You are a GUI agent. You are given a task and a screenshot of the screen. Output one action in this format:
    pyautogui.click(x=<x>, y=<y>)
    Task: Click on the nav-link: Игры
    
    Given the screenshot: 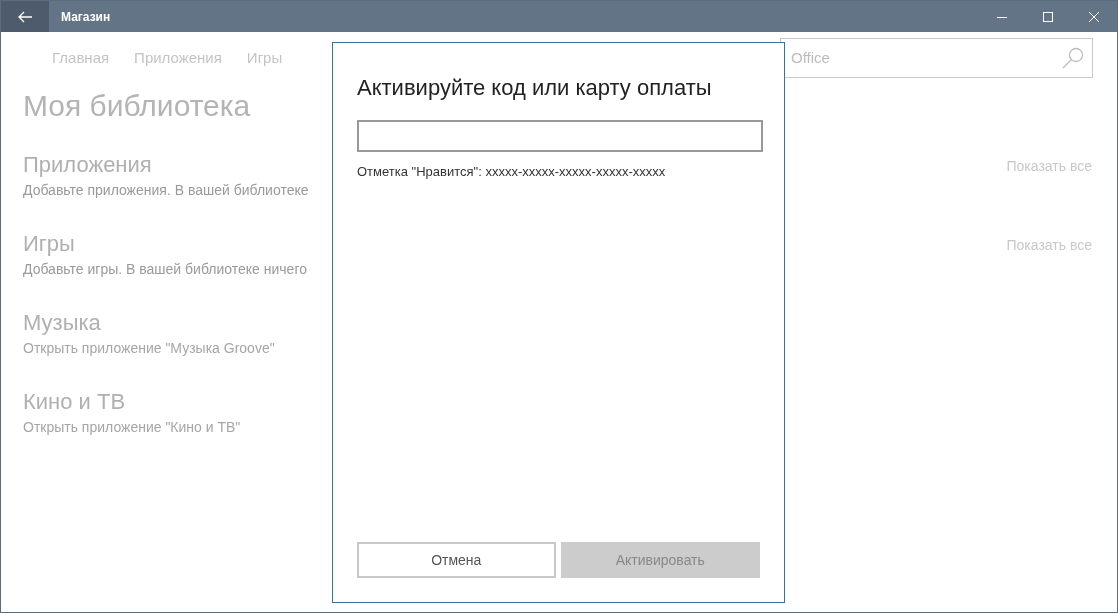 What is the action you would take?
    pyautogui.click(x=264, y=58)
    